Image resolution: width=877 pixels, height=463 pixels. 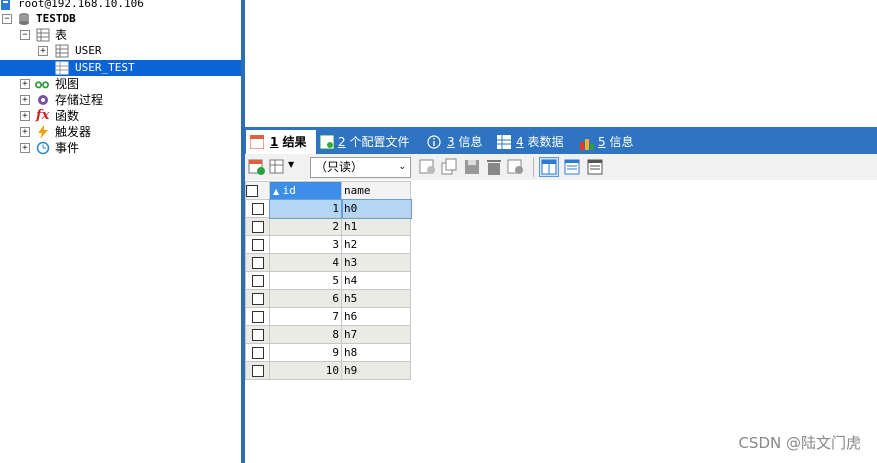 What do you see at coordinates (305, 226) in the screenshot?
I see `cell-id: 2` at bounding box center [305, 226].